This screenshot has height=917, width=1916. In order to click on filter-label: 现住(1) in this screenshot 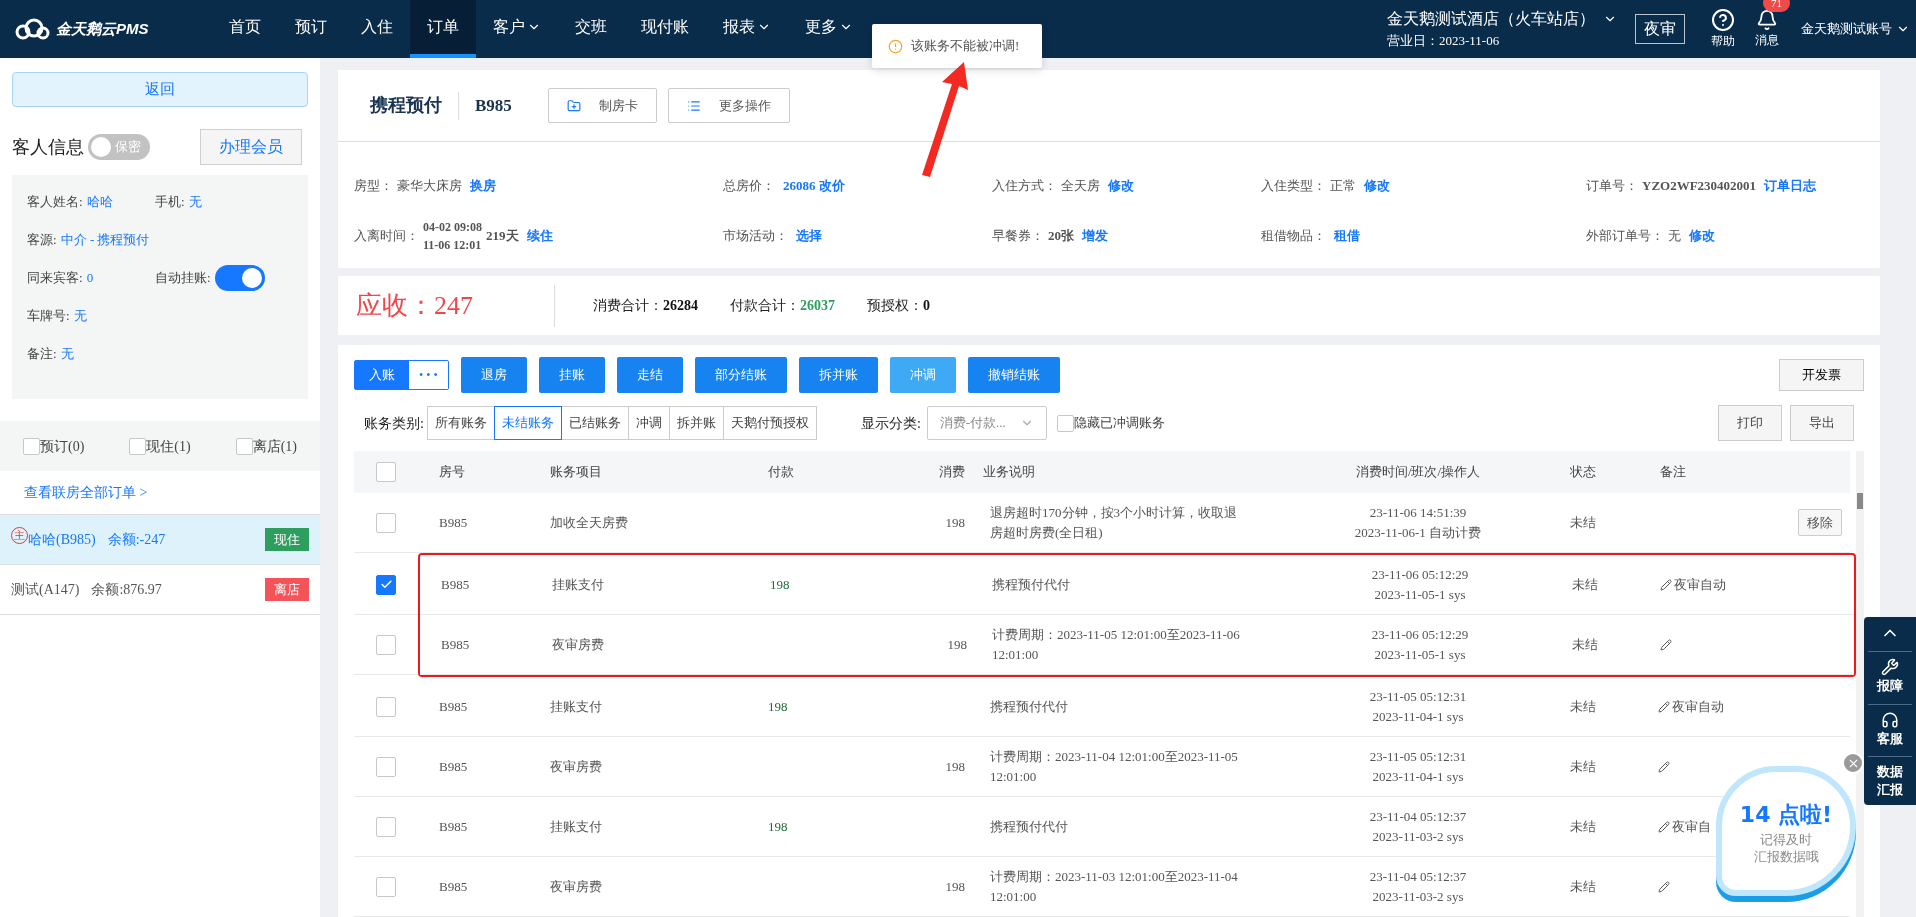, I will do `click(168, 446)`.